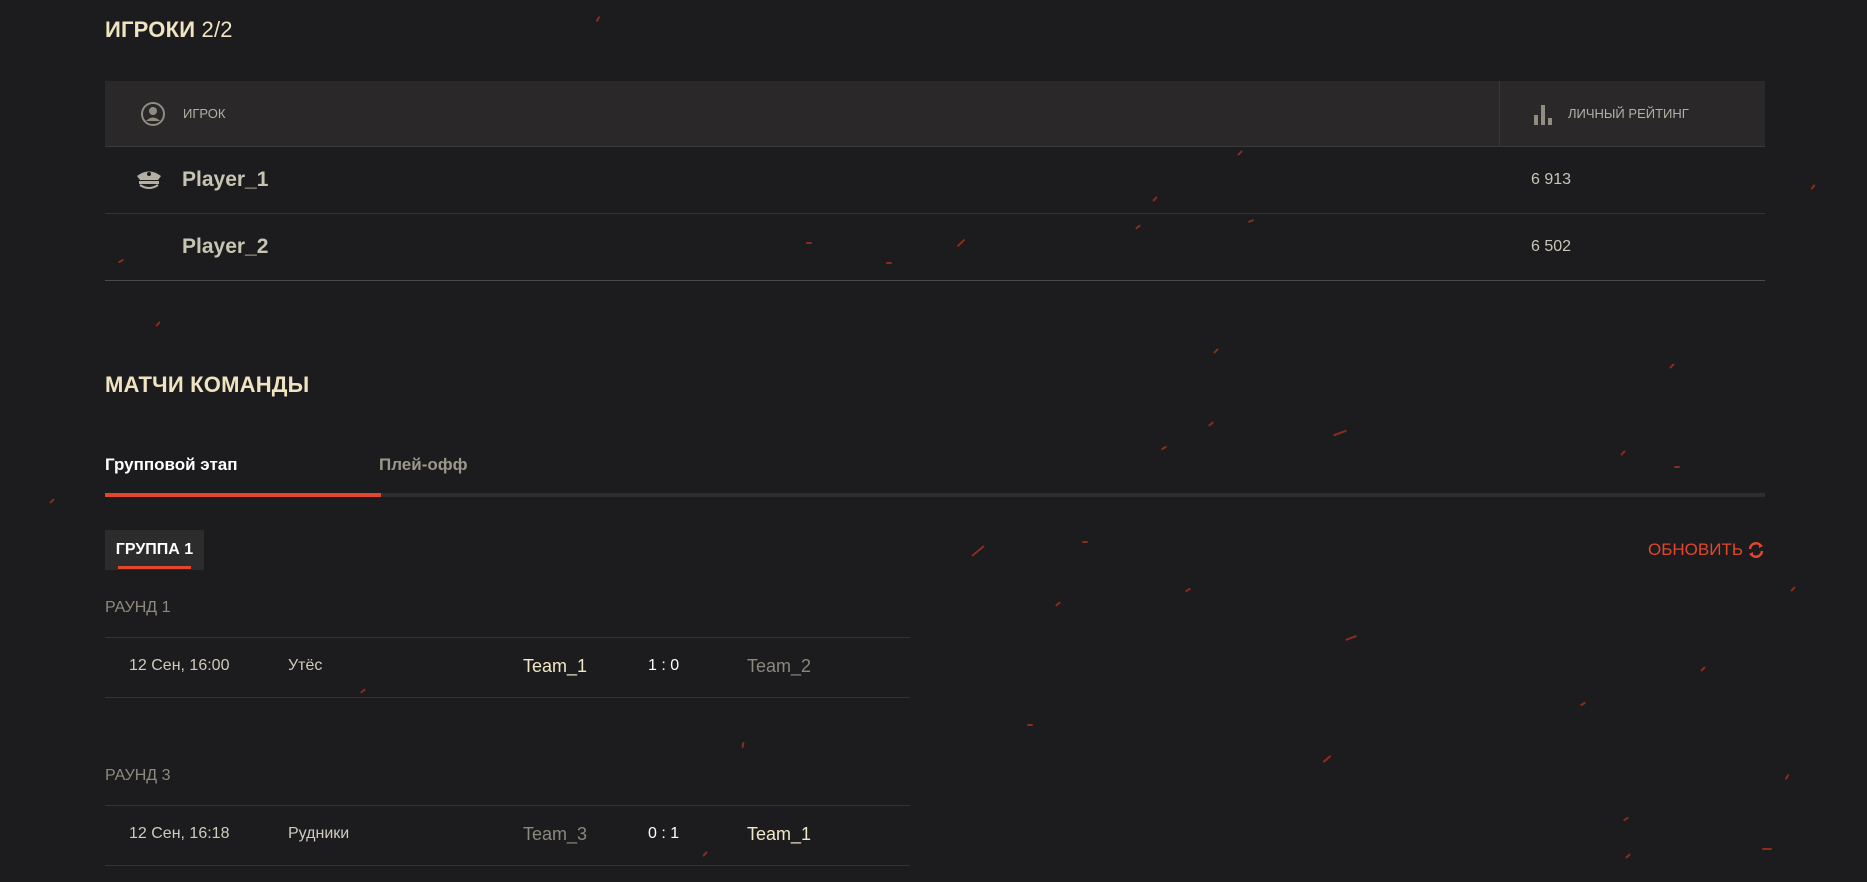 The height and width of the screenshot is (882, 1867). I want to click on players-title-text: ИГРОКИ, so click(150, 29).